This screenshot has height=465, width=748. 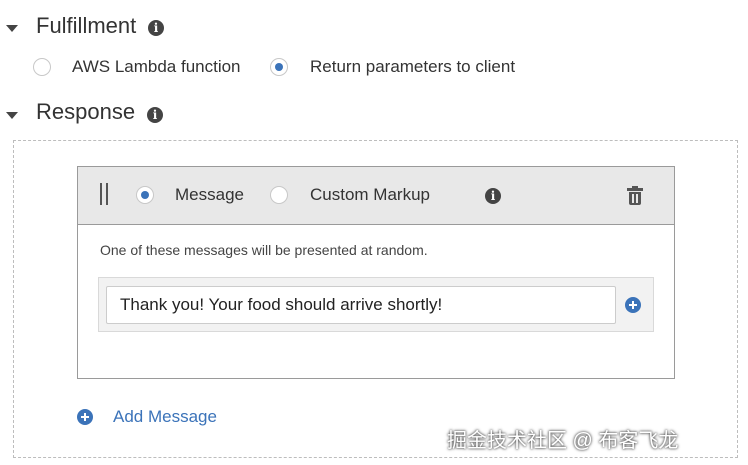 I want to click on response-collapse-caret-icon, so click(x=12, y=115).